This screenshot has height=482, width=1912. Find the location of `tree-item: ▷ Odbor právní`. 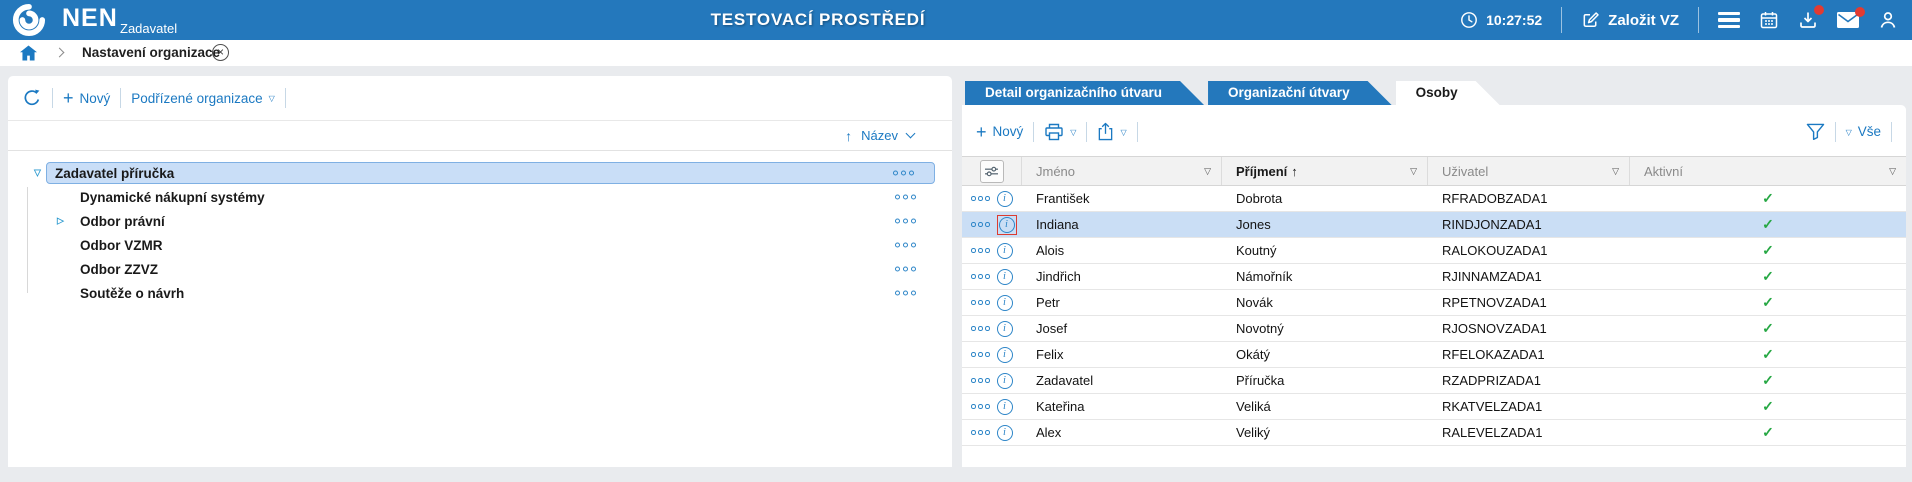

tree-item: ▷ Odbor právní is located at coordinates (480, 221).